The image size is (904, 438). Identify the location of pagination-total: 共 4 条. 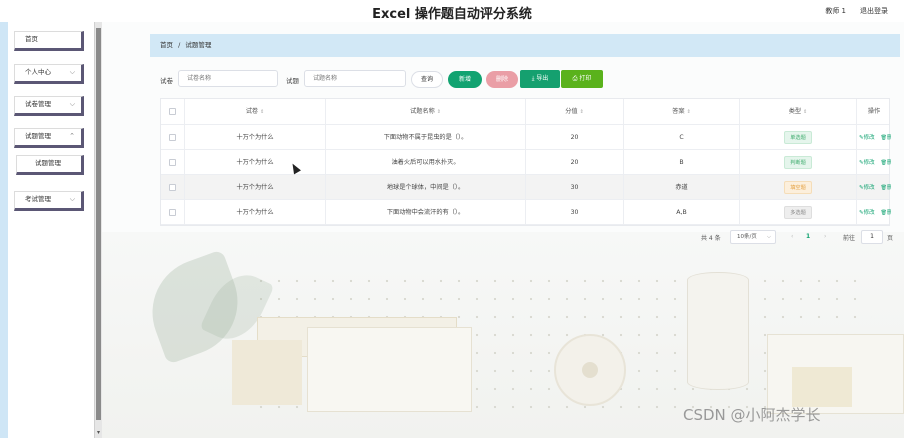
(711, 238).